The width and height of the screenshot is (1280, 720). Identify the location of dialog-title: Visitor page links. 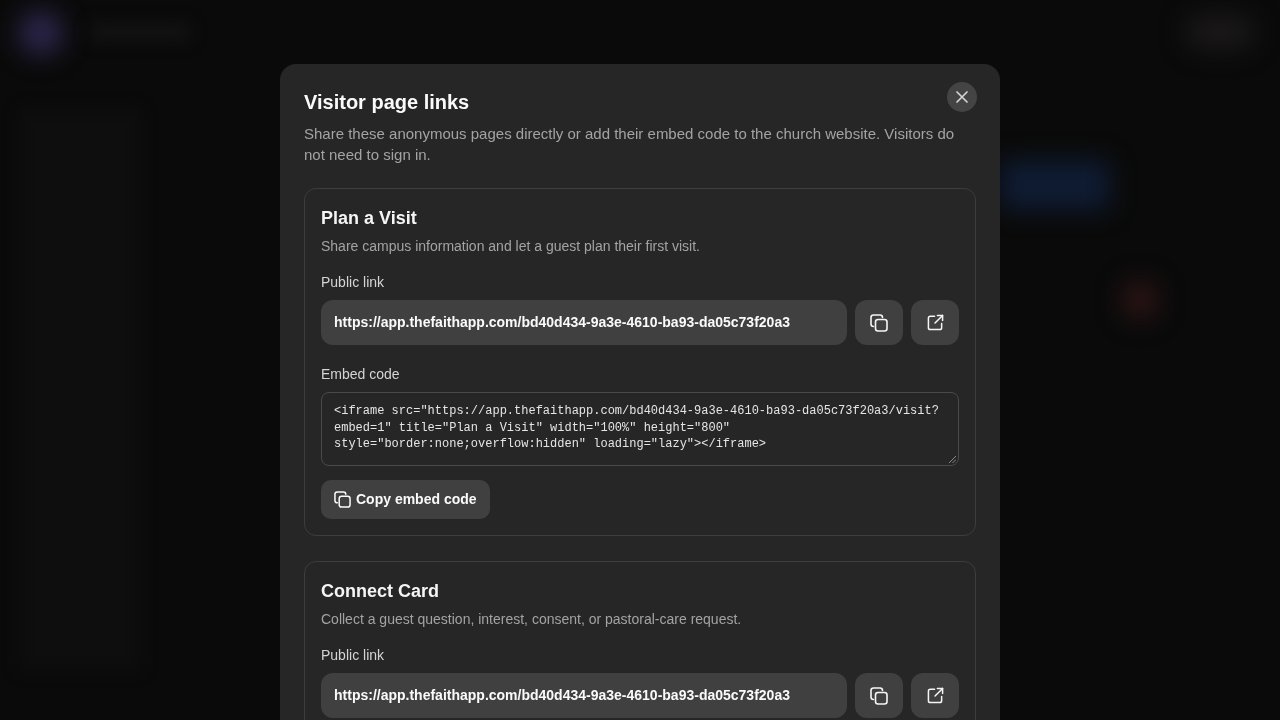
(387, 102).